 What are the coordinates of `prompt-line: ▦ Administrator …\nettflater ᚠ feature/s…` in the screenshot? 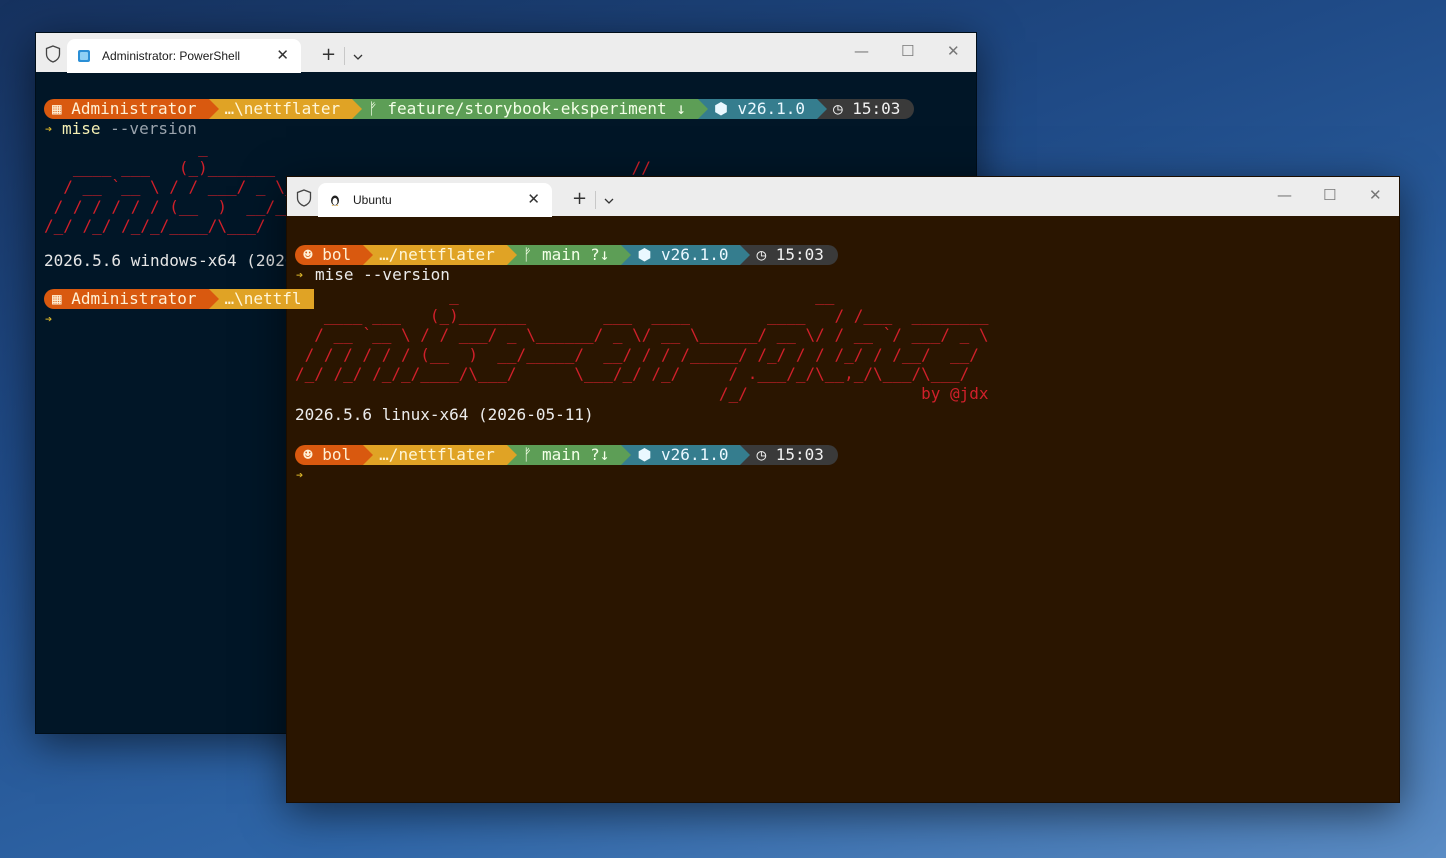 It's located at (479, 109).